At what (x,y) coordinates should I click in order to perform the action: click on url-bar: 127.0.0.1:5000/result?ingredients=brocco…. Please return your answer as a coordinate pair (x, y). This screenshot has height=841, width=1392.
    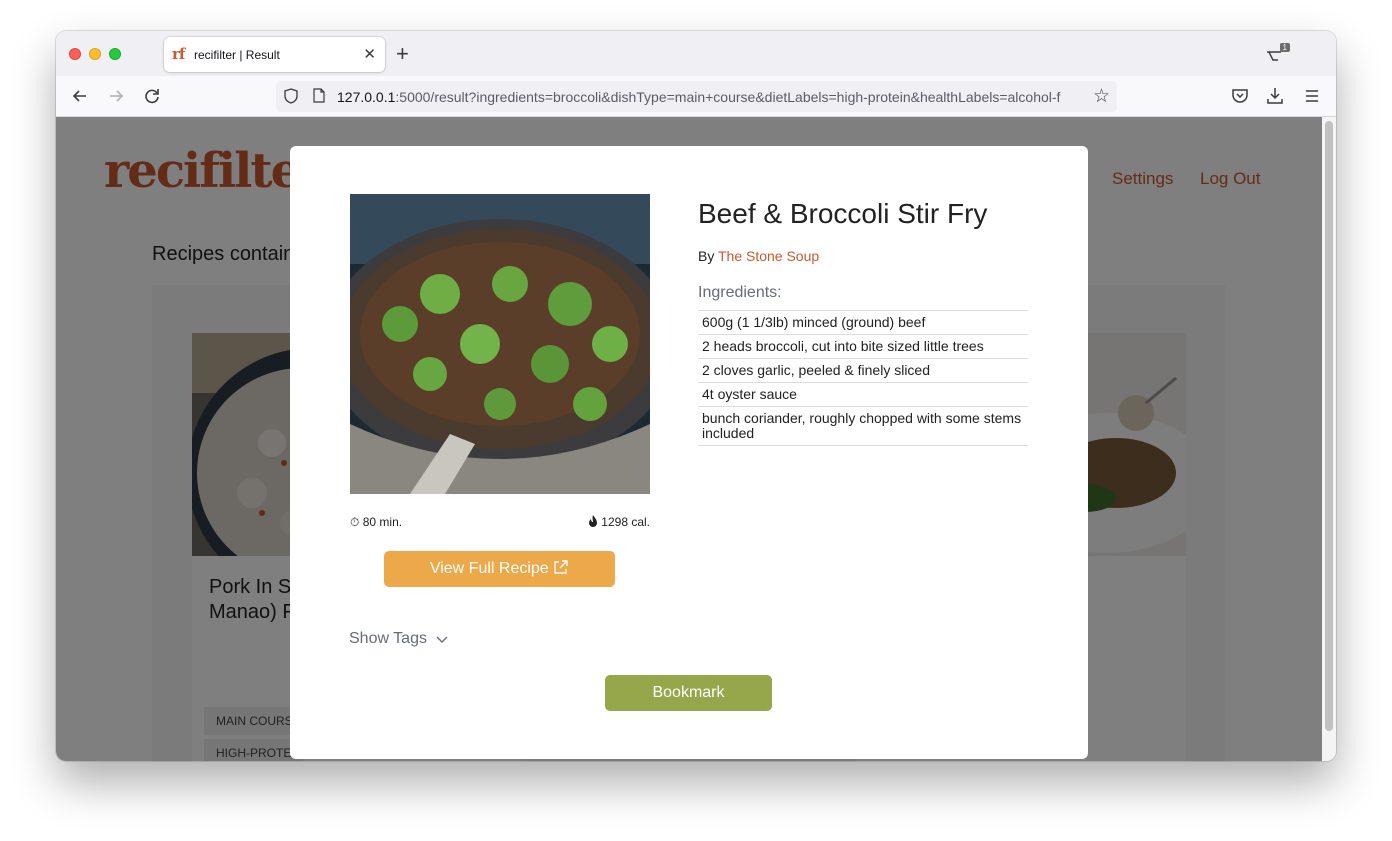
    Looking at the image, I should click on (696, 96).